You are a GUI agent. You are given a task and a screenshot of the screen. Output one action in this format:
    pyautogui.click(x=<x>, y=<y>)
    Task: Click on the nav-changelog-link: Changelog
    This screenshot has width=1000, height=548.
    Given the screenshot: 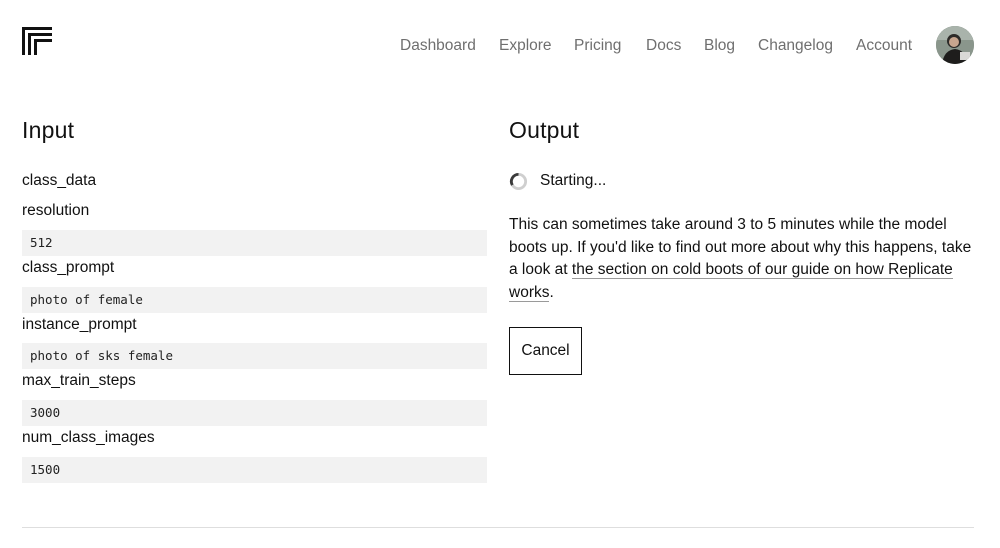 What is the action you would take?
    pyautogui.click(x=795, y=46)
    